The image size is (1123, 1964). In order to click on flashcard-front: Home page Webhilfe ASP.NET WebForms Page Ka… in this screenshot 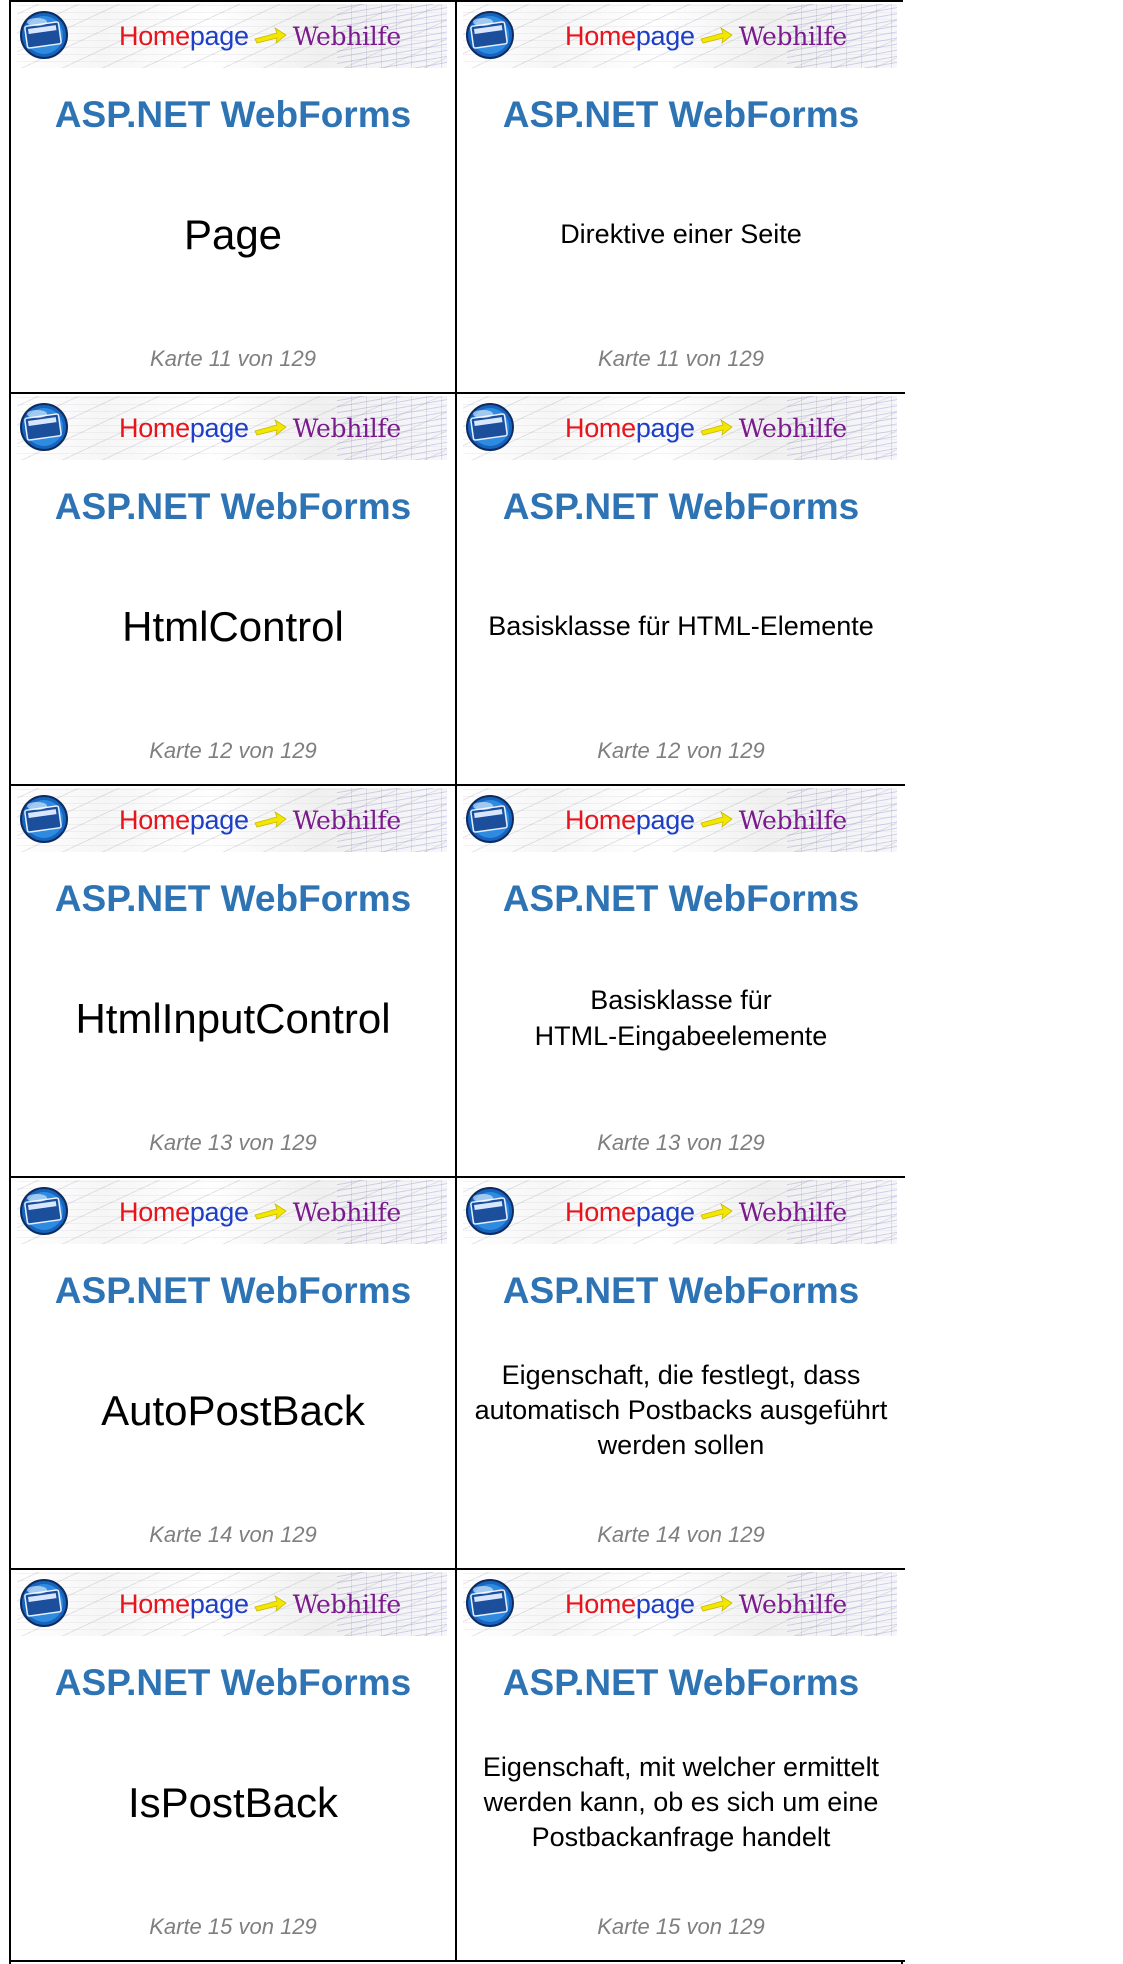, I will do `click(234, 198)`.